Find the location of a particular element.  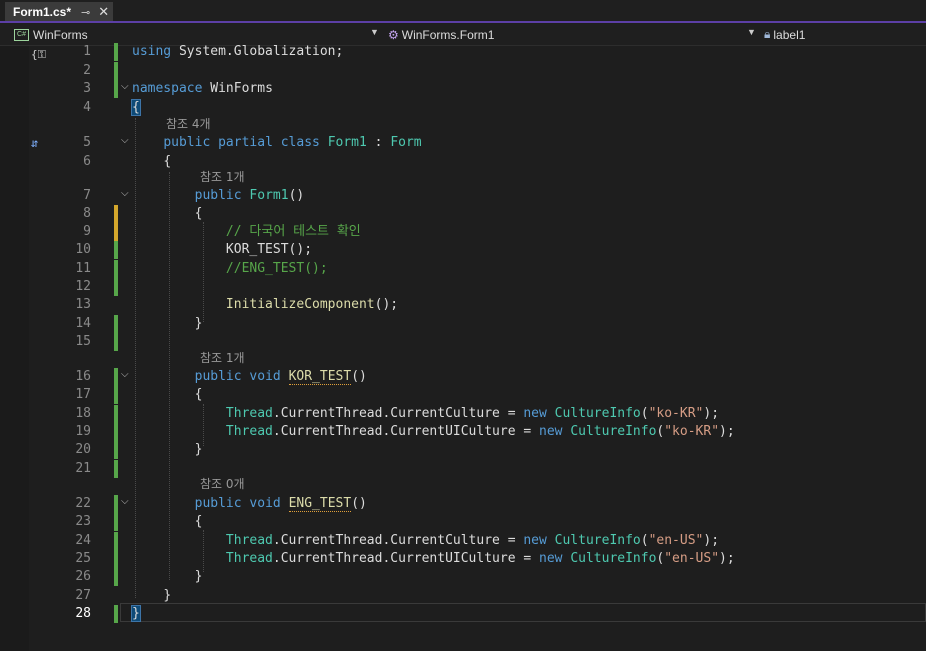

line-number: 13 is located at coordinates (83, 304).